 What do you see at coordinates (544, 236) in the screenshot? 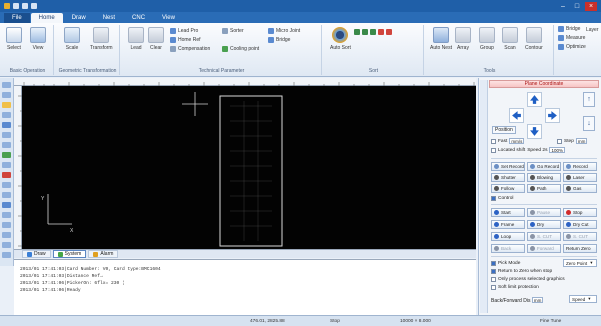
I see `s-cut-button: S. CUT` at bounding box center [544, 236].